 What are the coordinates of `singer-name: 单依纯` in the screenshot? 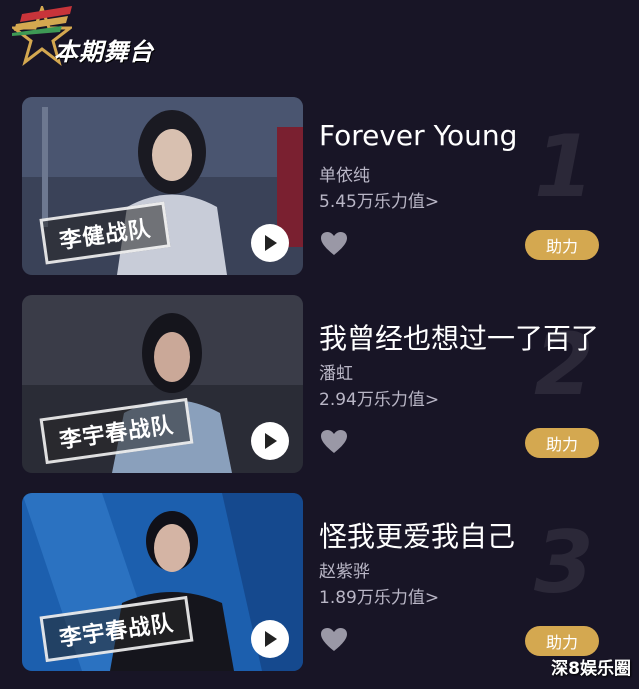 It's located at (344, 173).